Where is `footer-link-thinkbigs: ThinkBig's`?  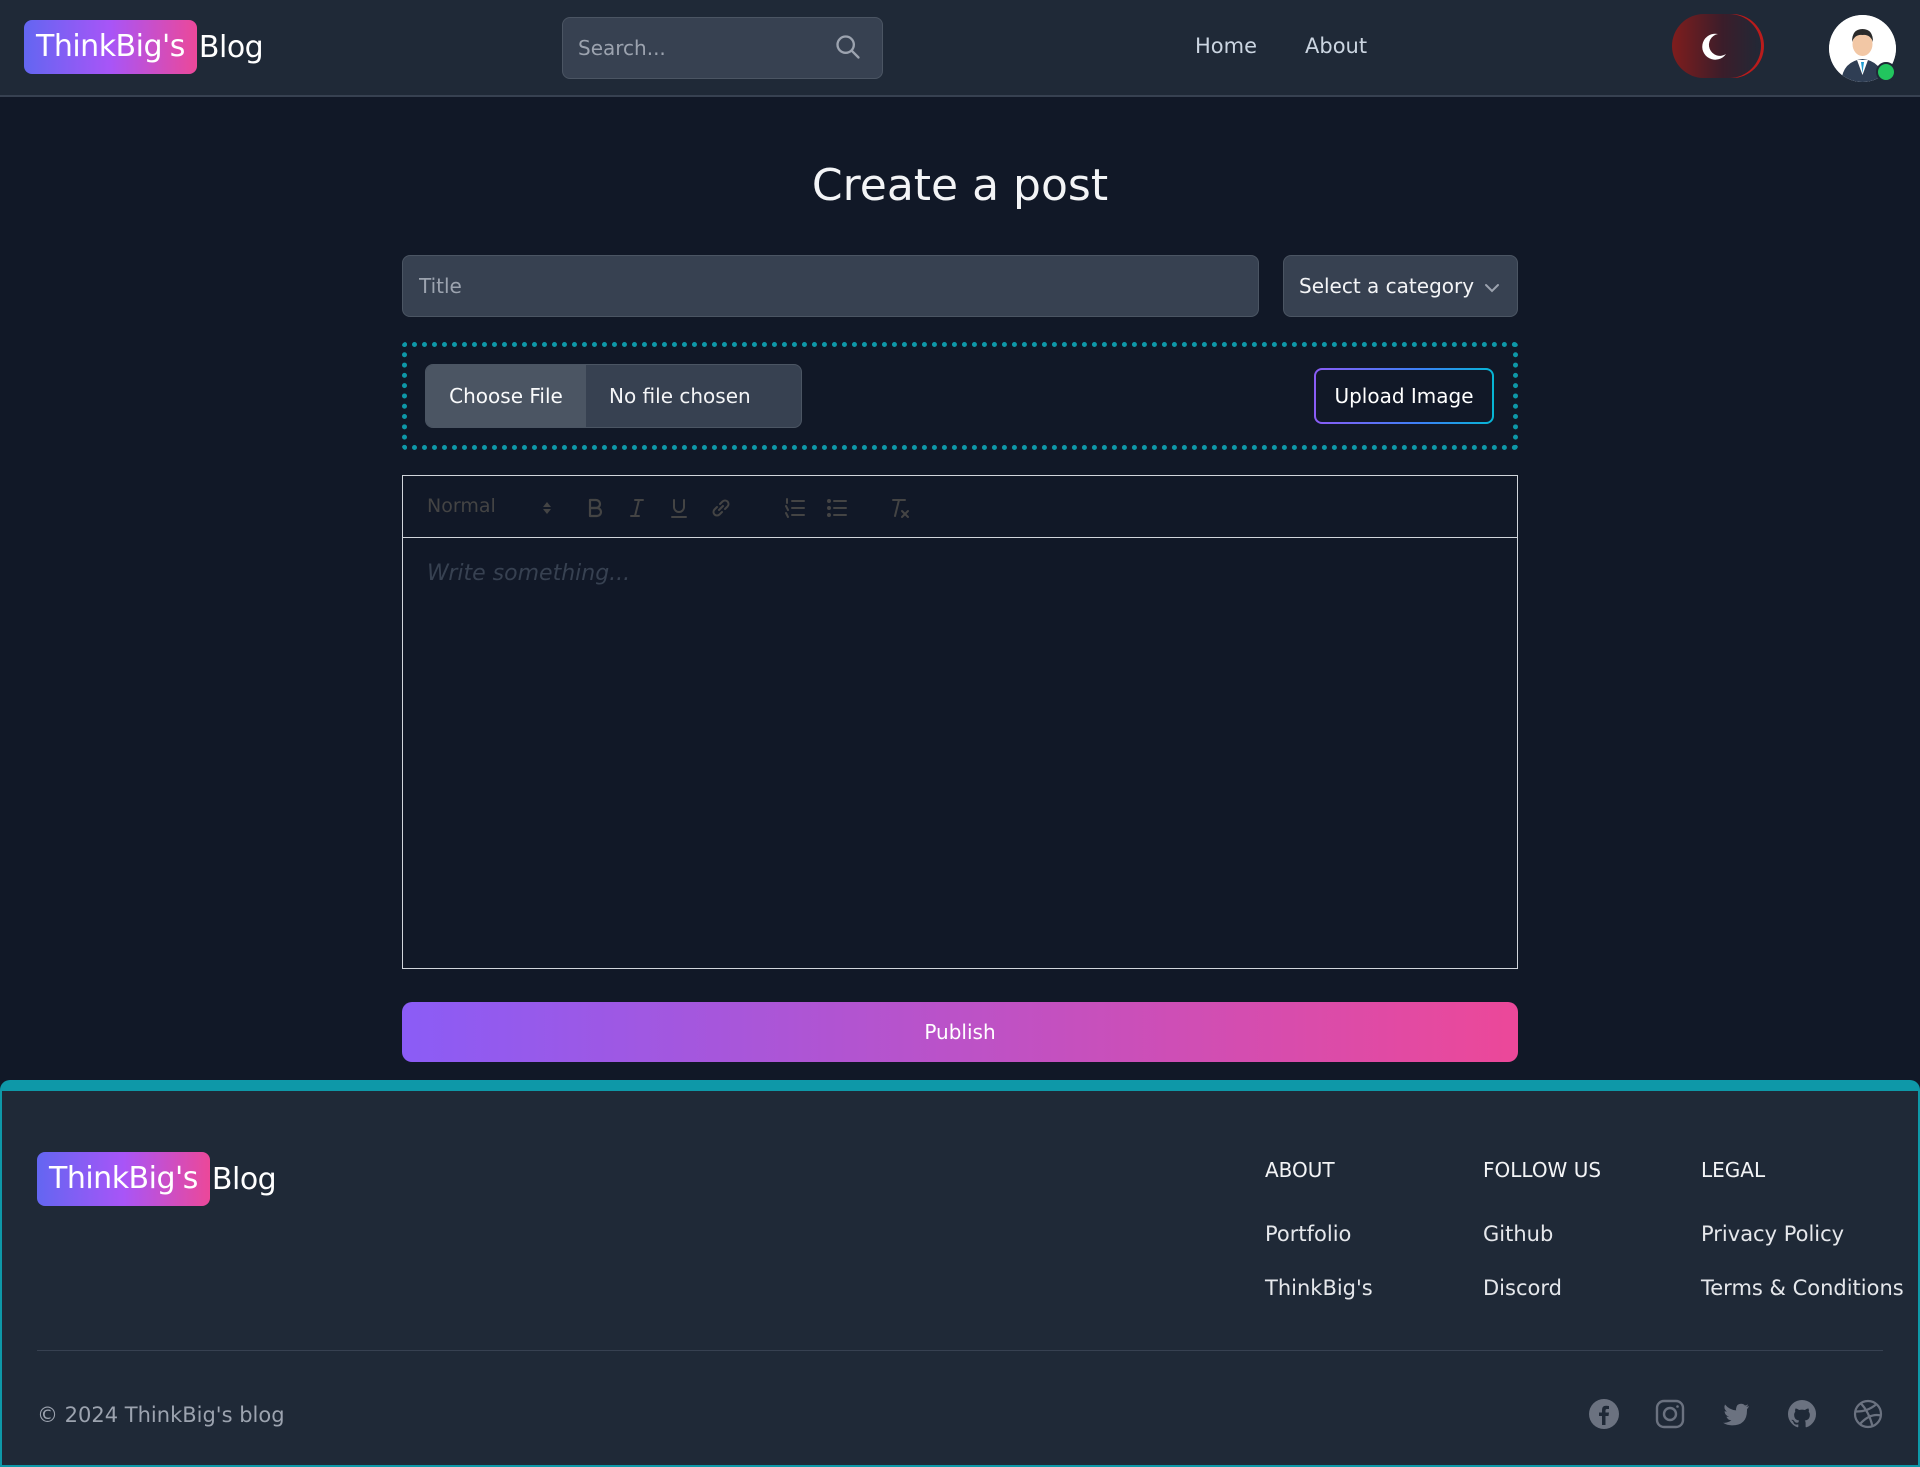
footer-link-thinkbigs: ThinkBig's is located at coordinates (1319, 1288).